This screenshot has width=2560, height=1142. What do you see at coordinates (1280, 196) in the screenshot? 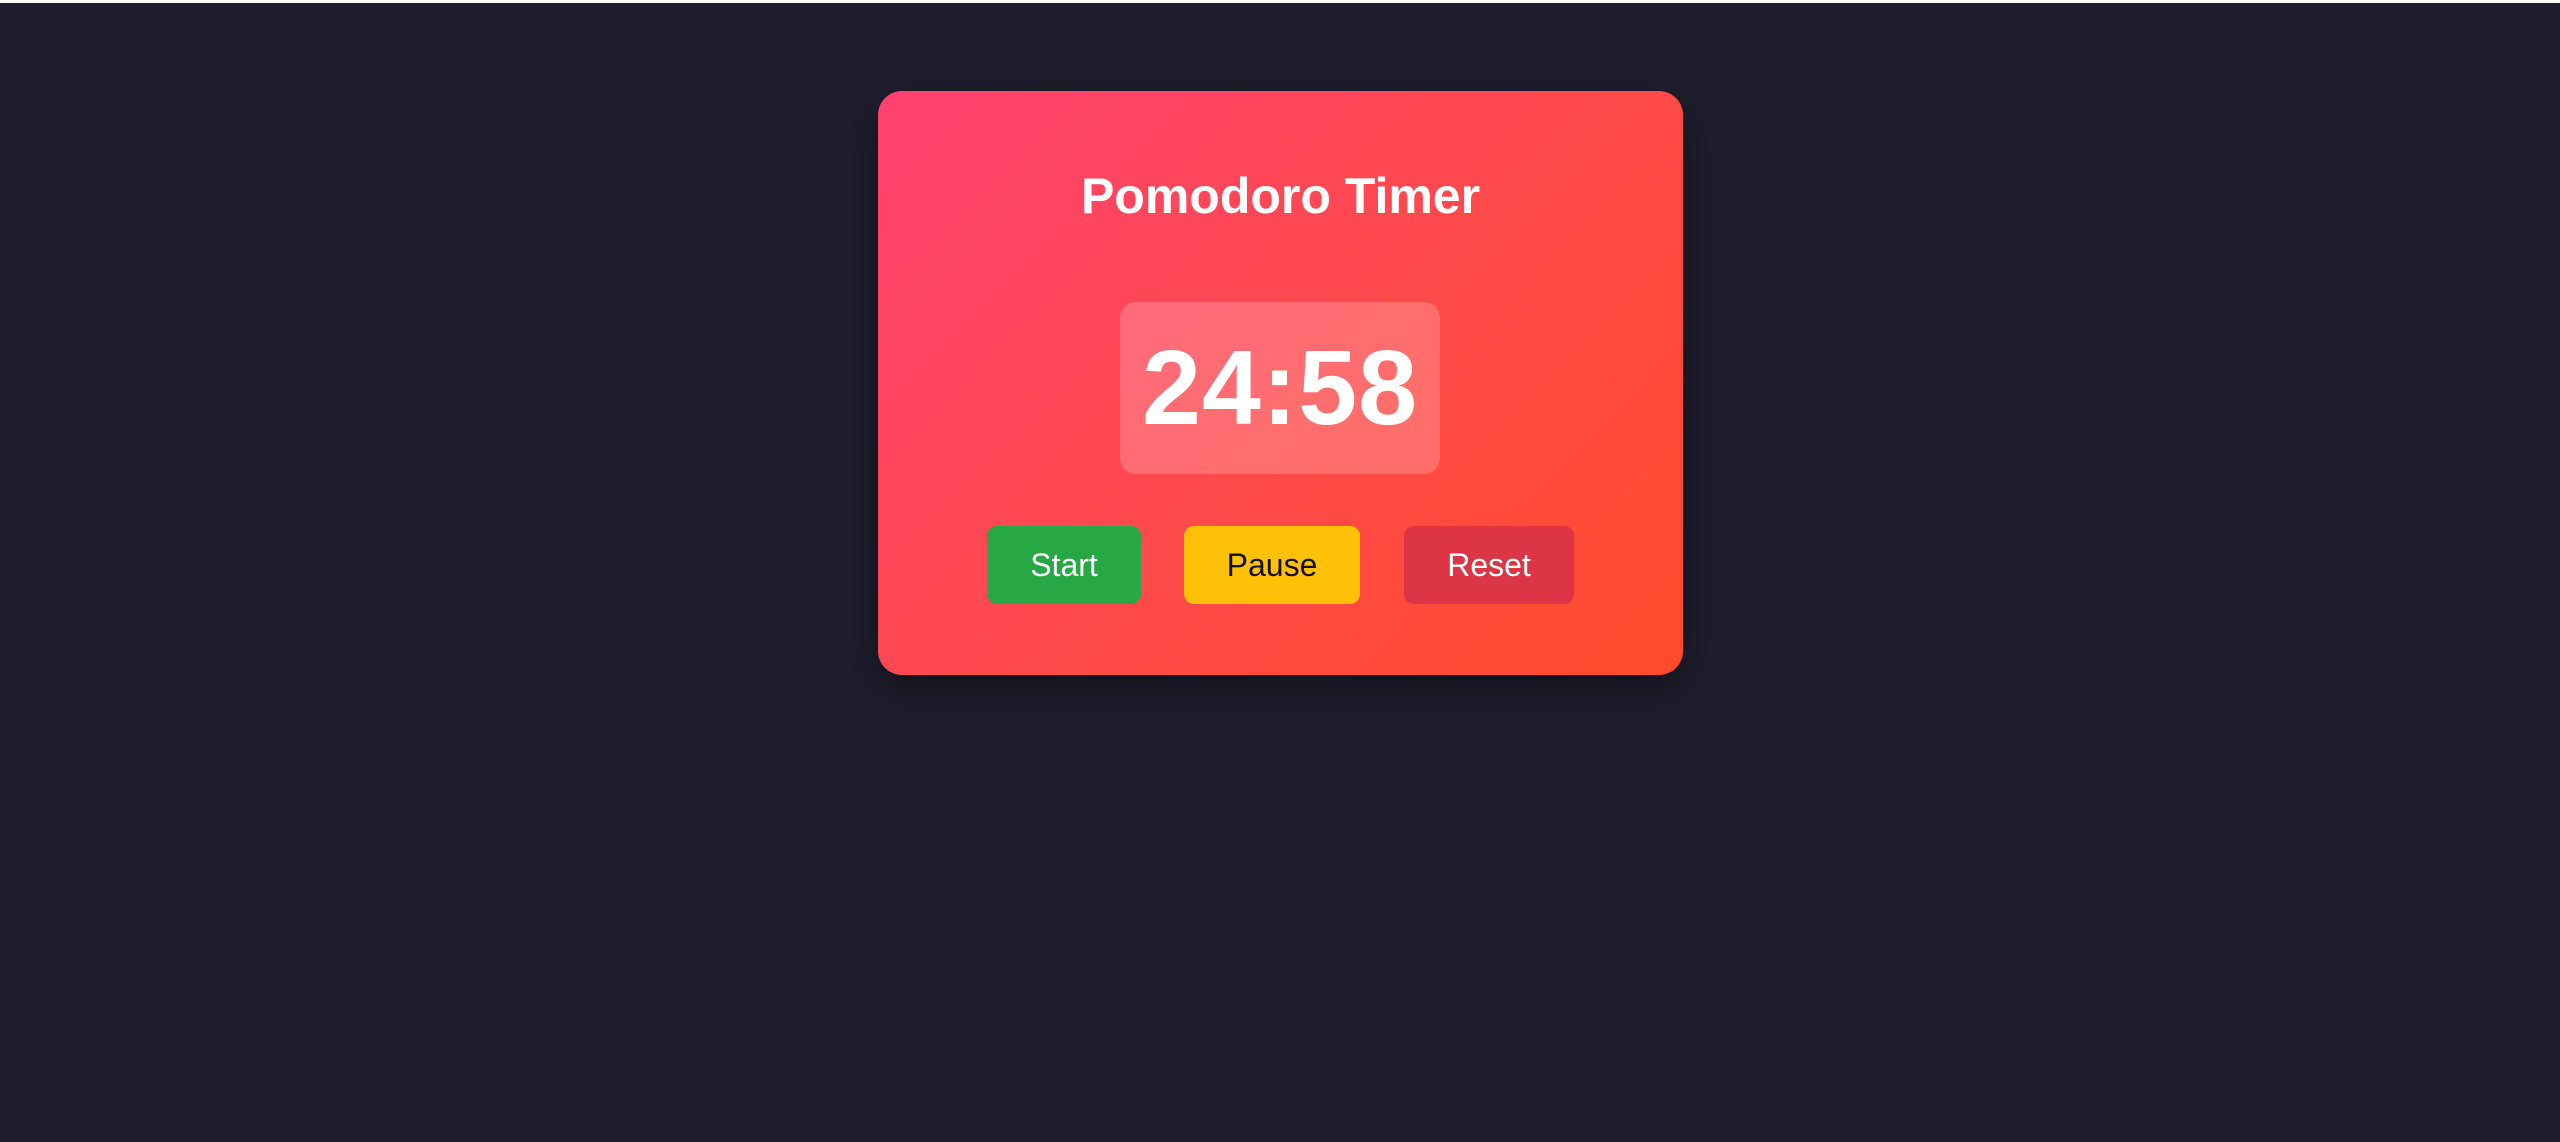
I see `page-title: Pomodoro Timer` at bounding box center [1280, 196].